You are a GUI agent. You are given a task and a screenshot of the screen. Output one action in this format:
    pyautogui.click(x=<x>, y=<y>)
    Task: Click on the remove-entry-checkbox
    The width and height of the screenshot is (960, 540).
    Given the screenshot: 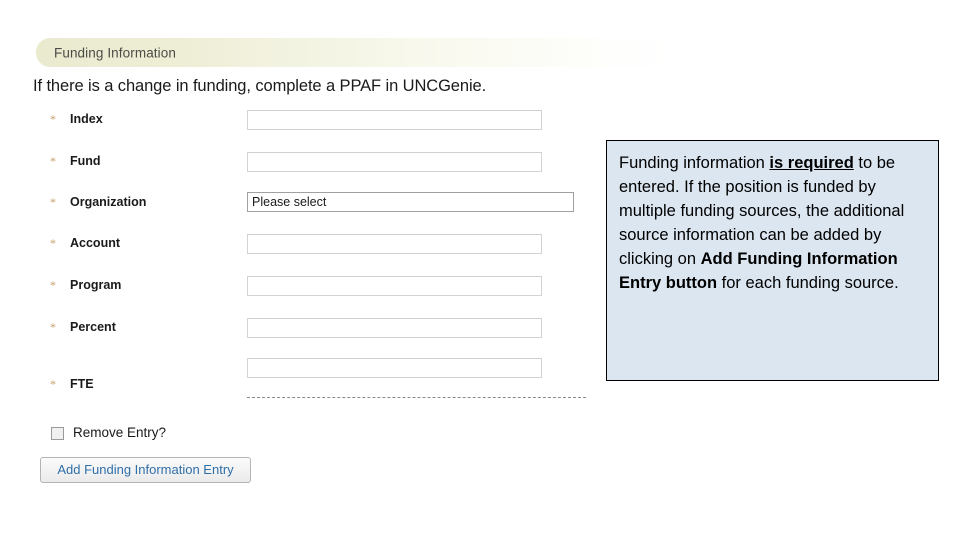 What is the action you would take?
    pyautogui.click(x=57, y=433)
    